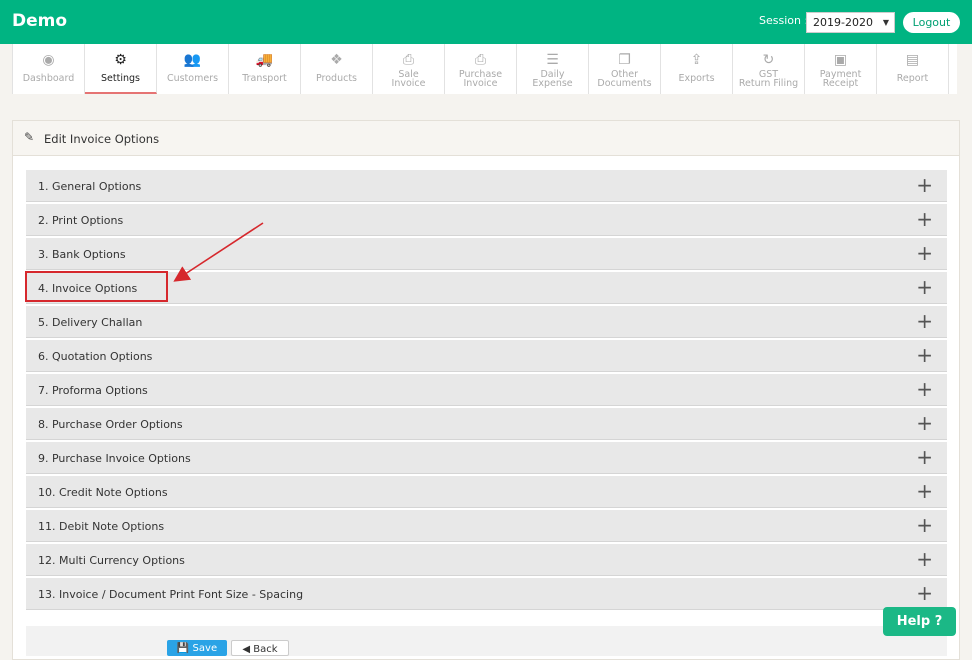  What do you see at coordinates (919, 621) in the screenshot?
I see `help-button: Help ?` at bounding box center [919, 621].